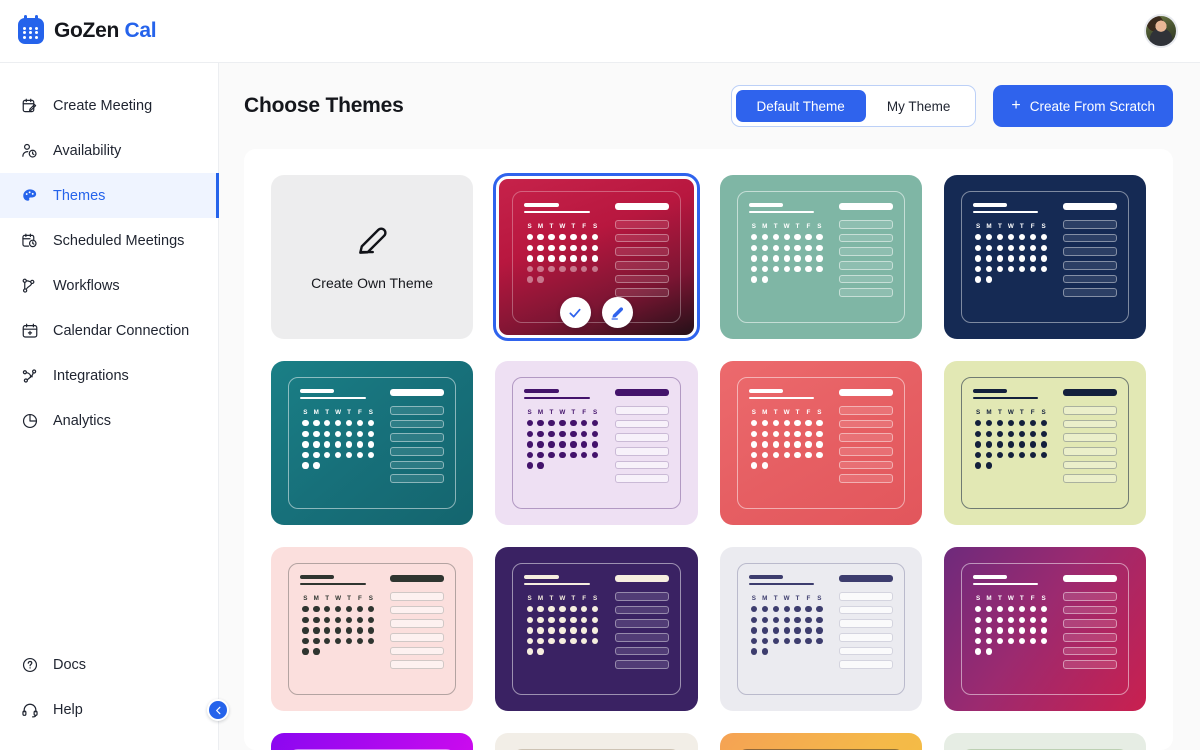 This screenshot has height=750, width=1200. Describe the element at coordinates (109, 150) in the screenshot. I see `sidebar-item-availability: Availability` at that location.